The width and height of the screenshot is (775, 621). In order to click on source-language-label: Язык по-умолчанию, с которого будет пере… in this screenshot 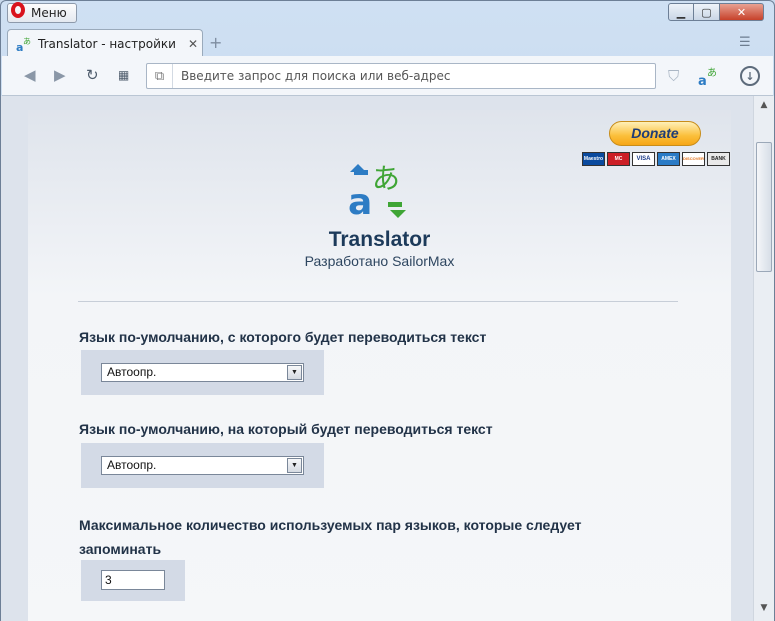, I will do `click(283, 337)`.